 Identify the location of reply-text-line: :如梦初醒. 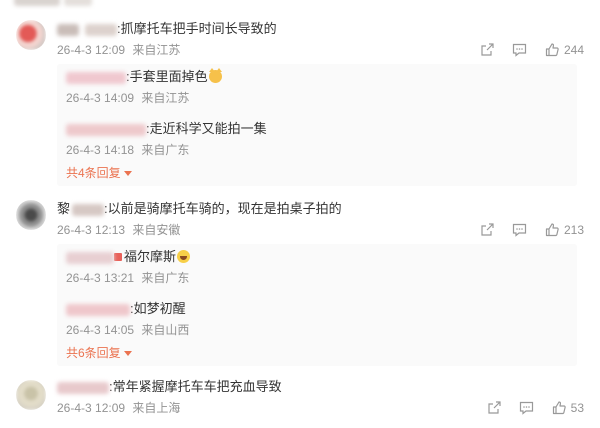
(126, 309).